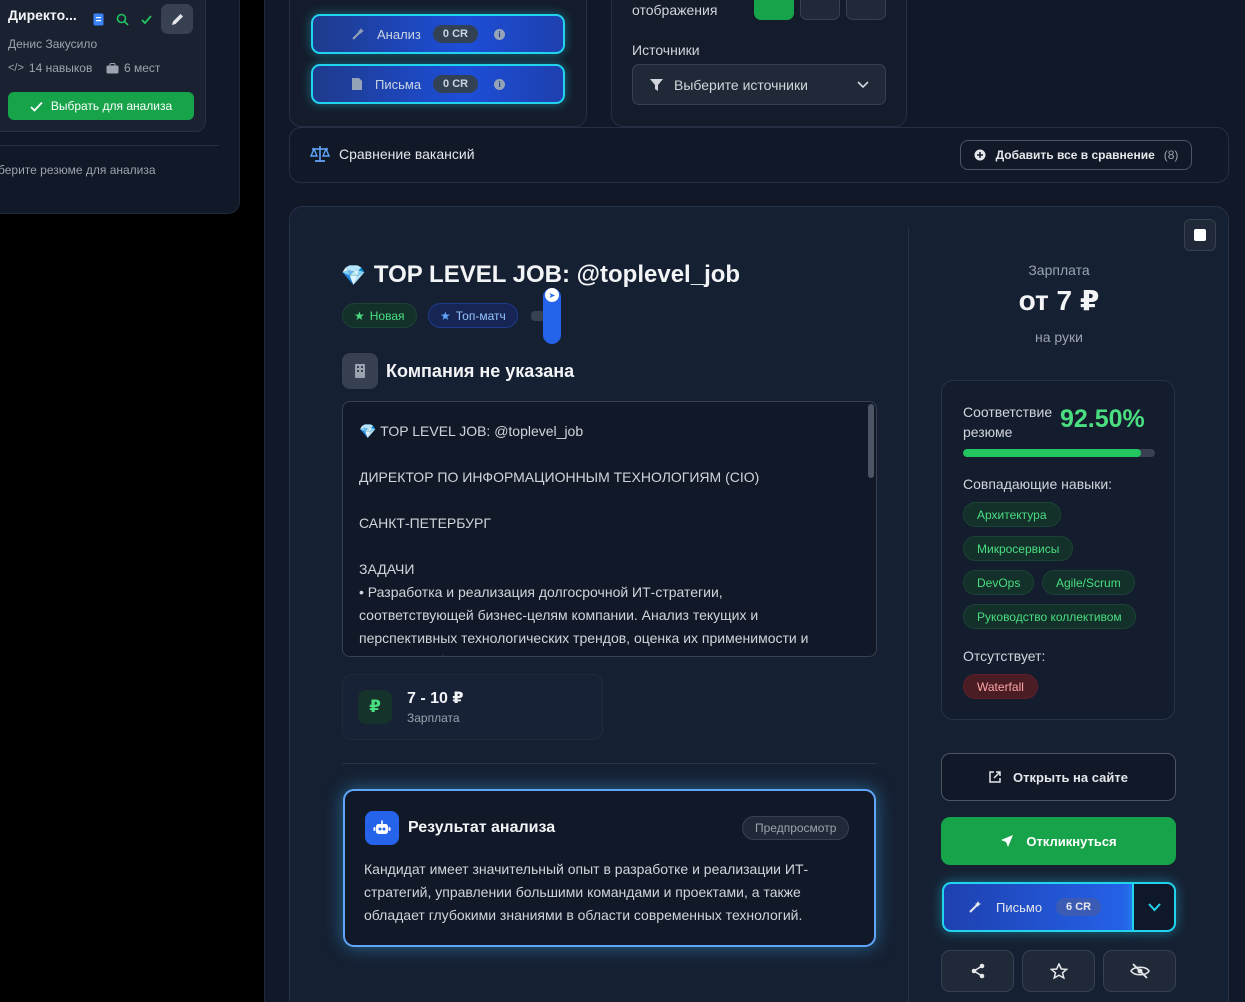  I want to click on favorite-button, so click(1058, 971).